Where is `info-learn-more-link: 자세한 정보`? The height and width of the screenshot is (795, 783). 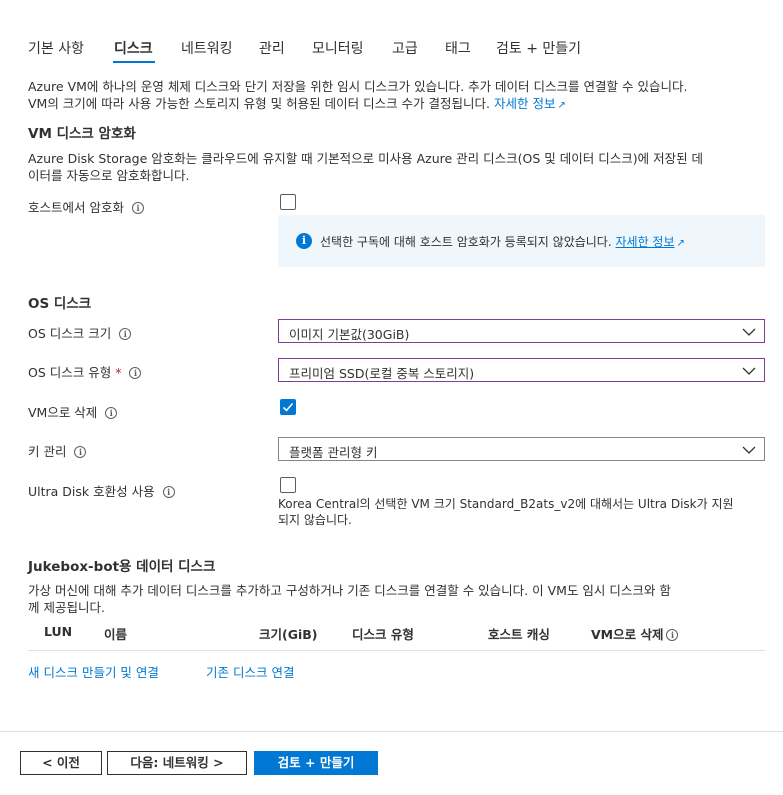
info-learn-more-link: 자세한 정보 is located at coordinates (645, 242).